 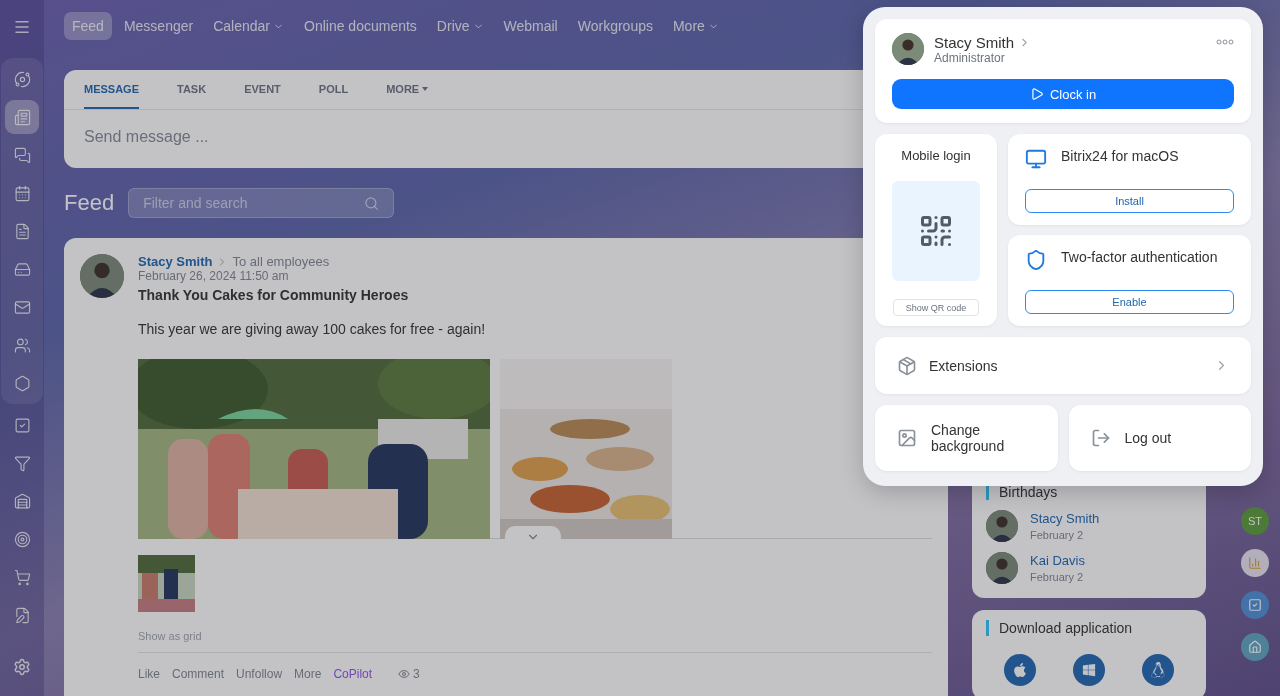 I want to click on post-title: Thank You Cakes for Community Heroes, so click(x=273, y=295).